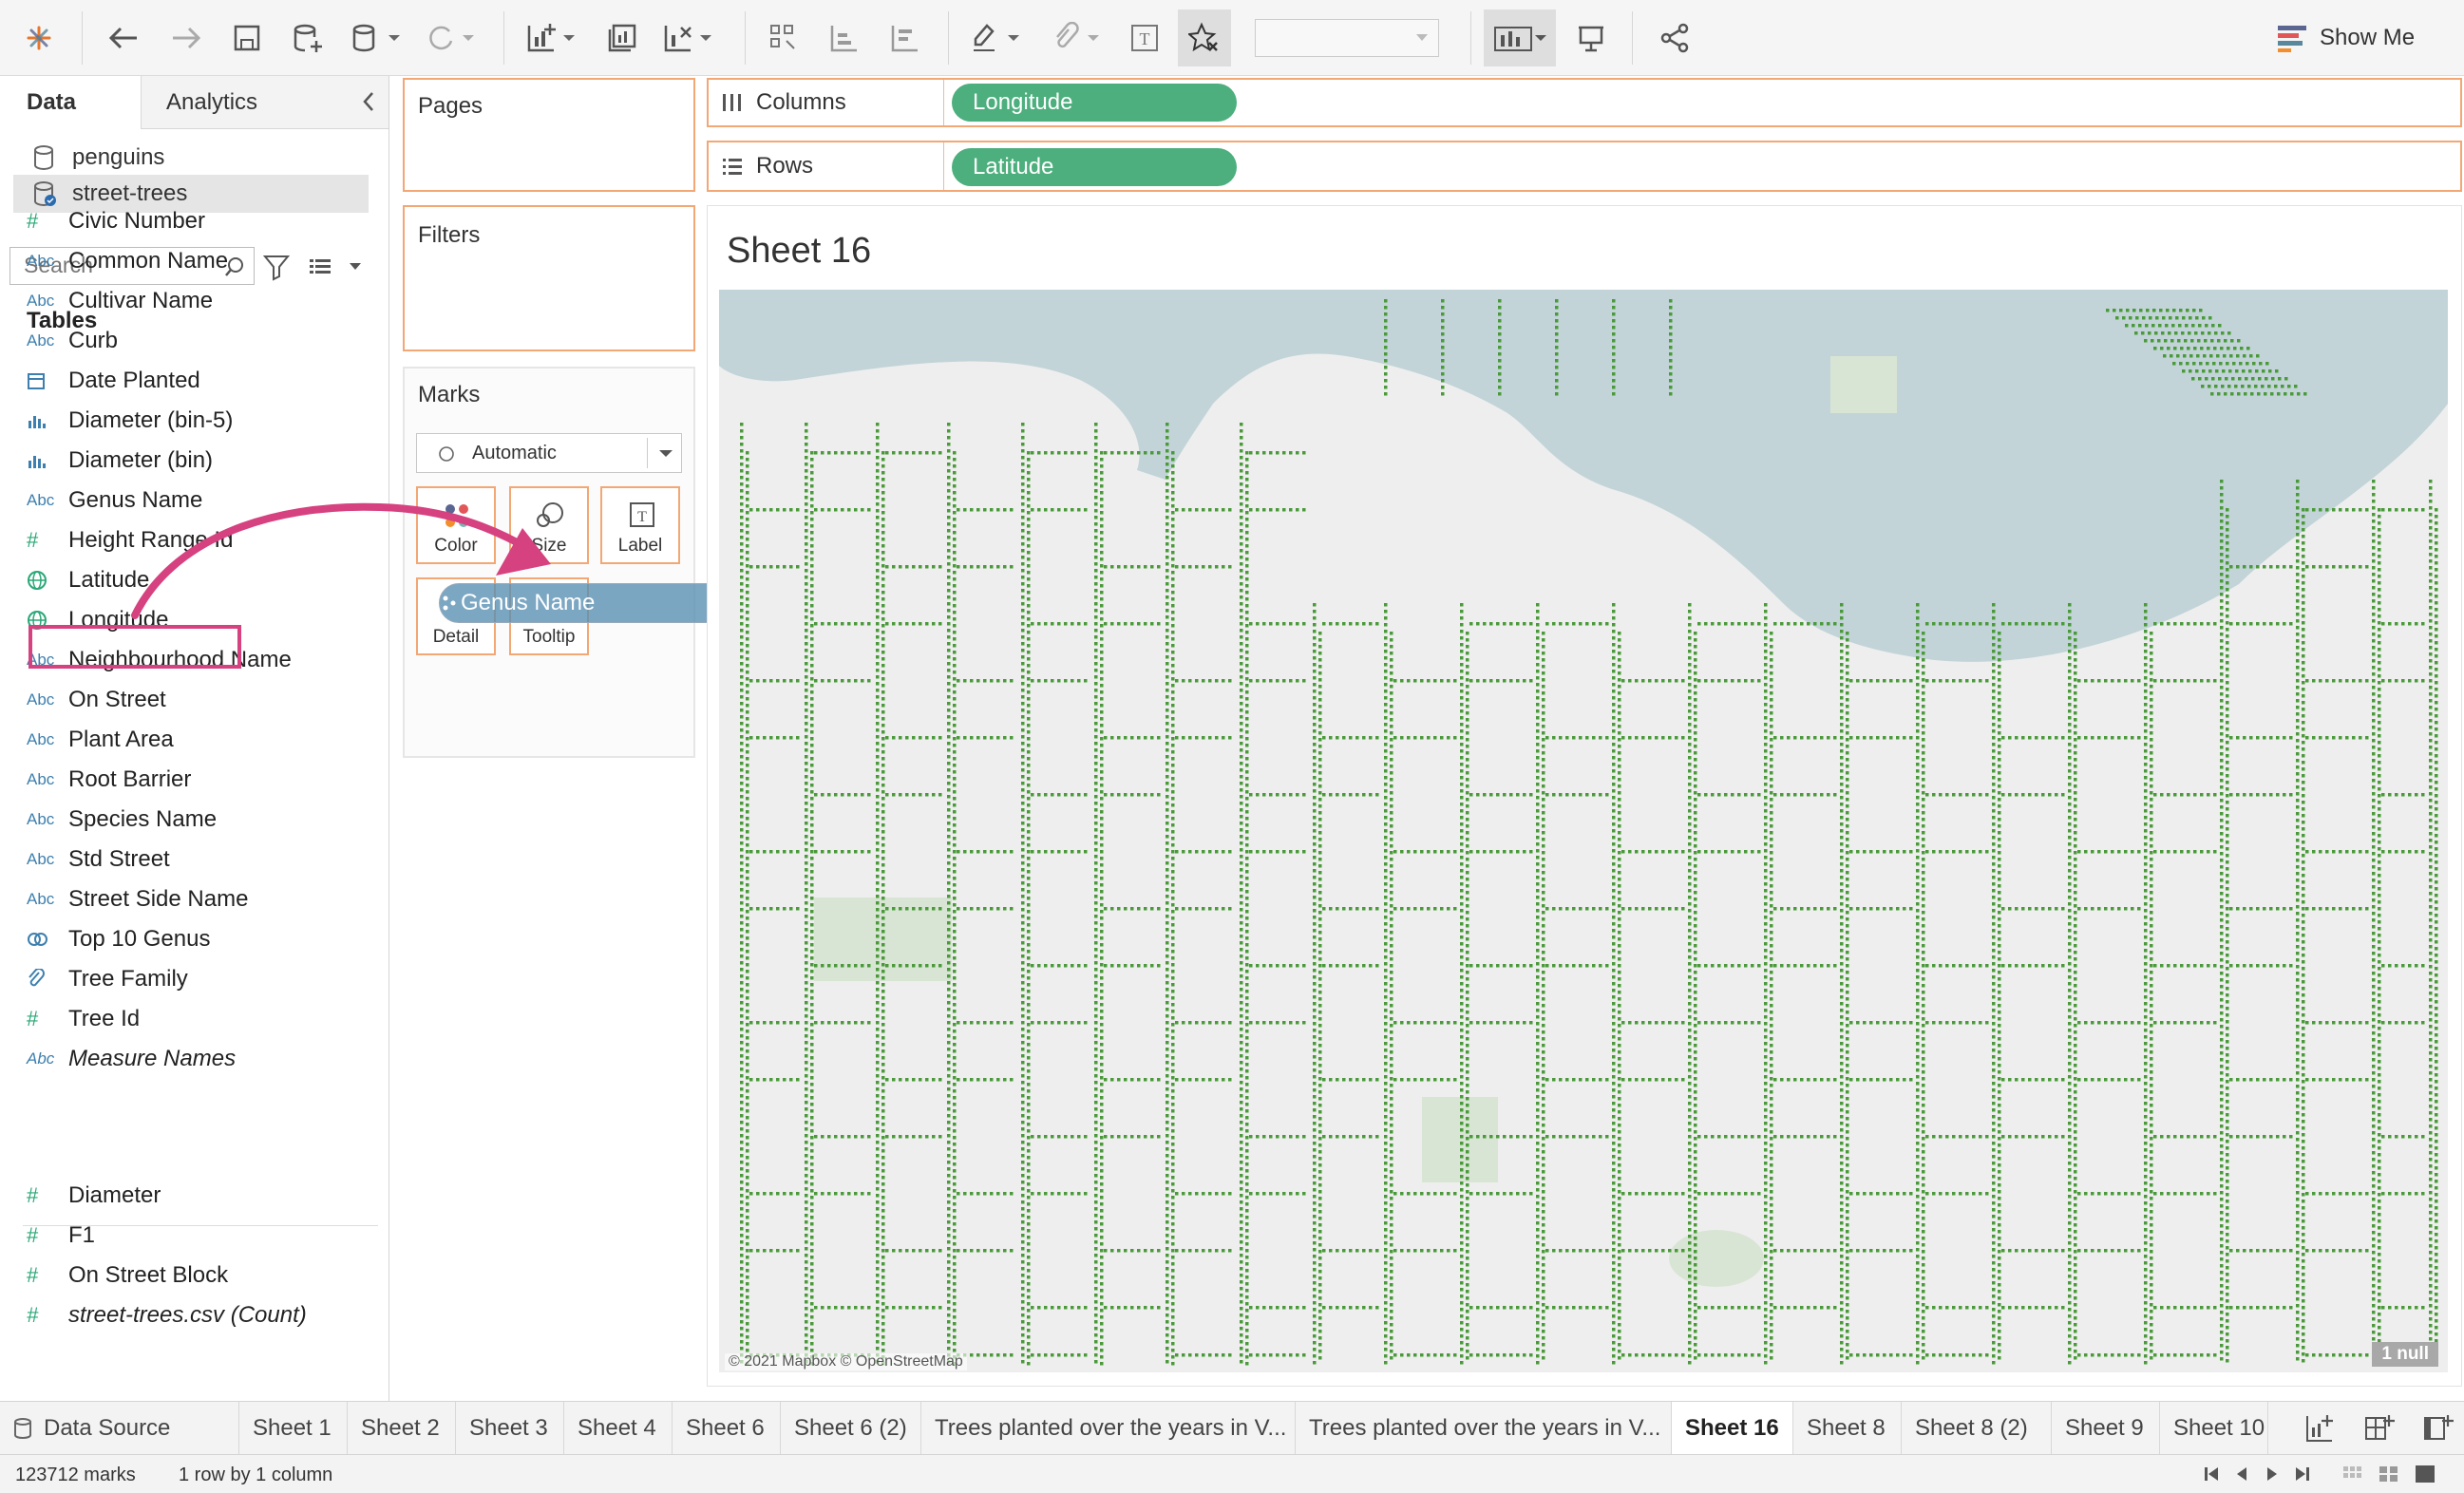 The height and width of the screenshot is (1493, 2464). I want to click on present-icon, so click(1591, 37).